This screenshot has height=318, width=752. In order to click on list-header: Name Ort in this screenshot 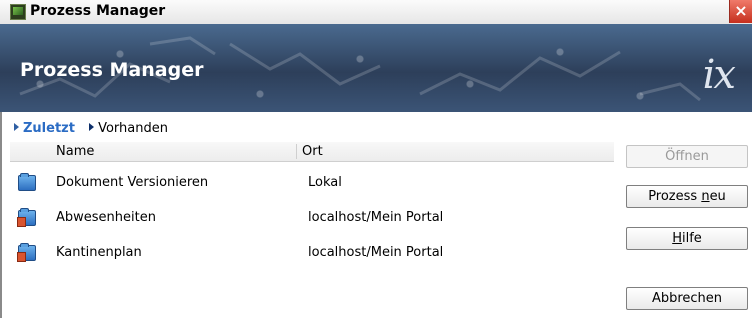, I will do `click(312, 152)`.